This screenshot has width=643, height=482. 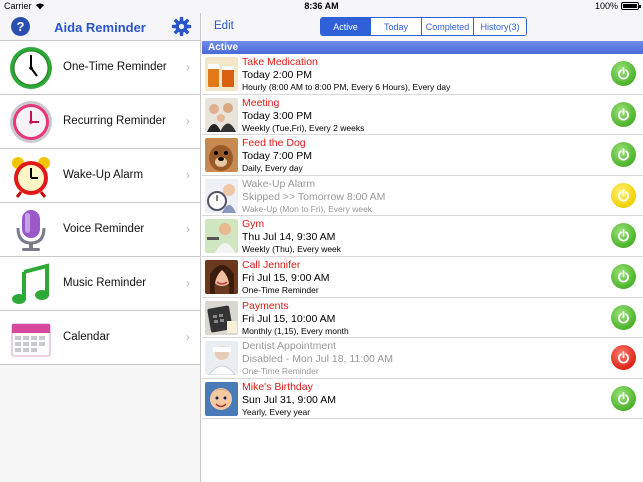 What do you see at coordinates (265, 305) in the screenshot?
I see `reminder-title: Payments` at bounding box center [265, 305].